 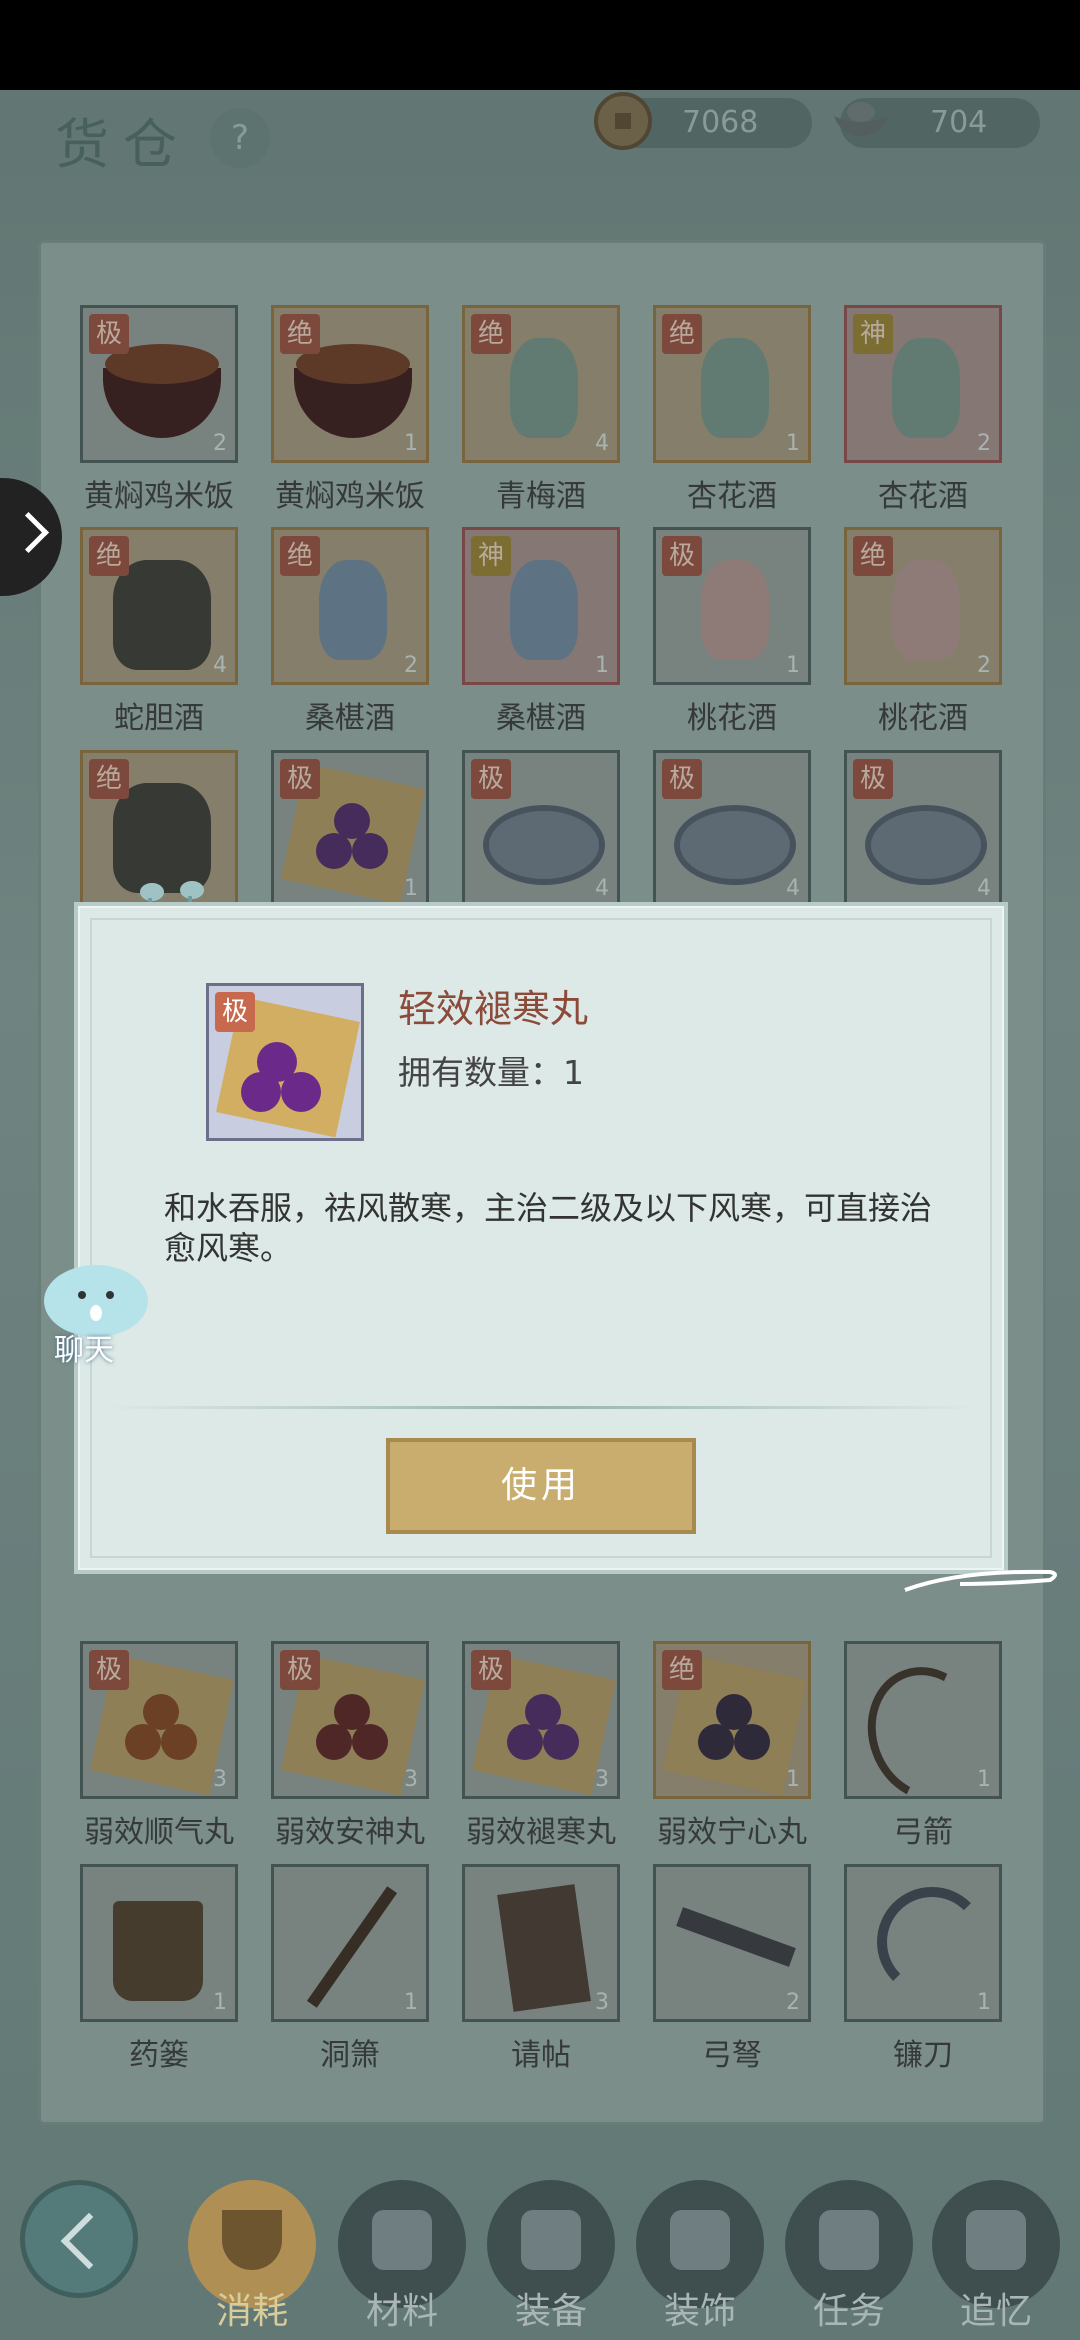 What do you see at coordinates (848, 2311) in the screenshot?
I see `tab-label: 任务` at bounding box center [848, 2311].